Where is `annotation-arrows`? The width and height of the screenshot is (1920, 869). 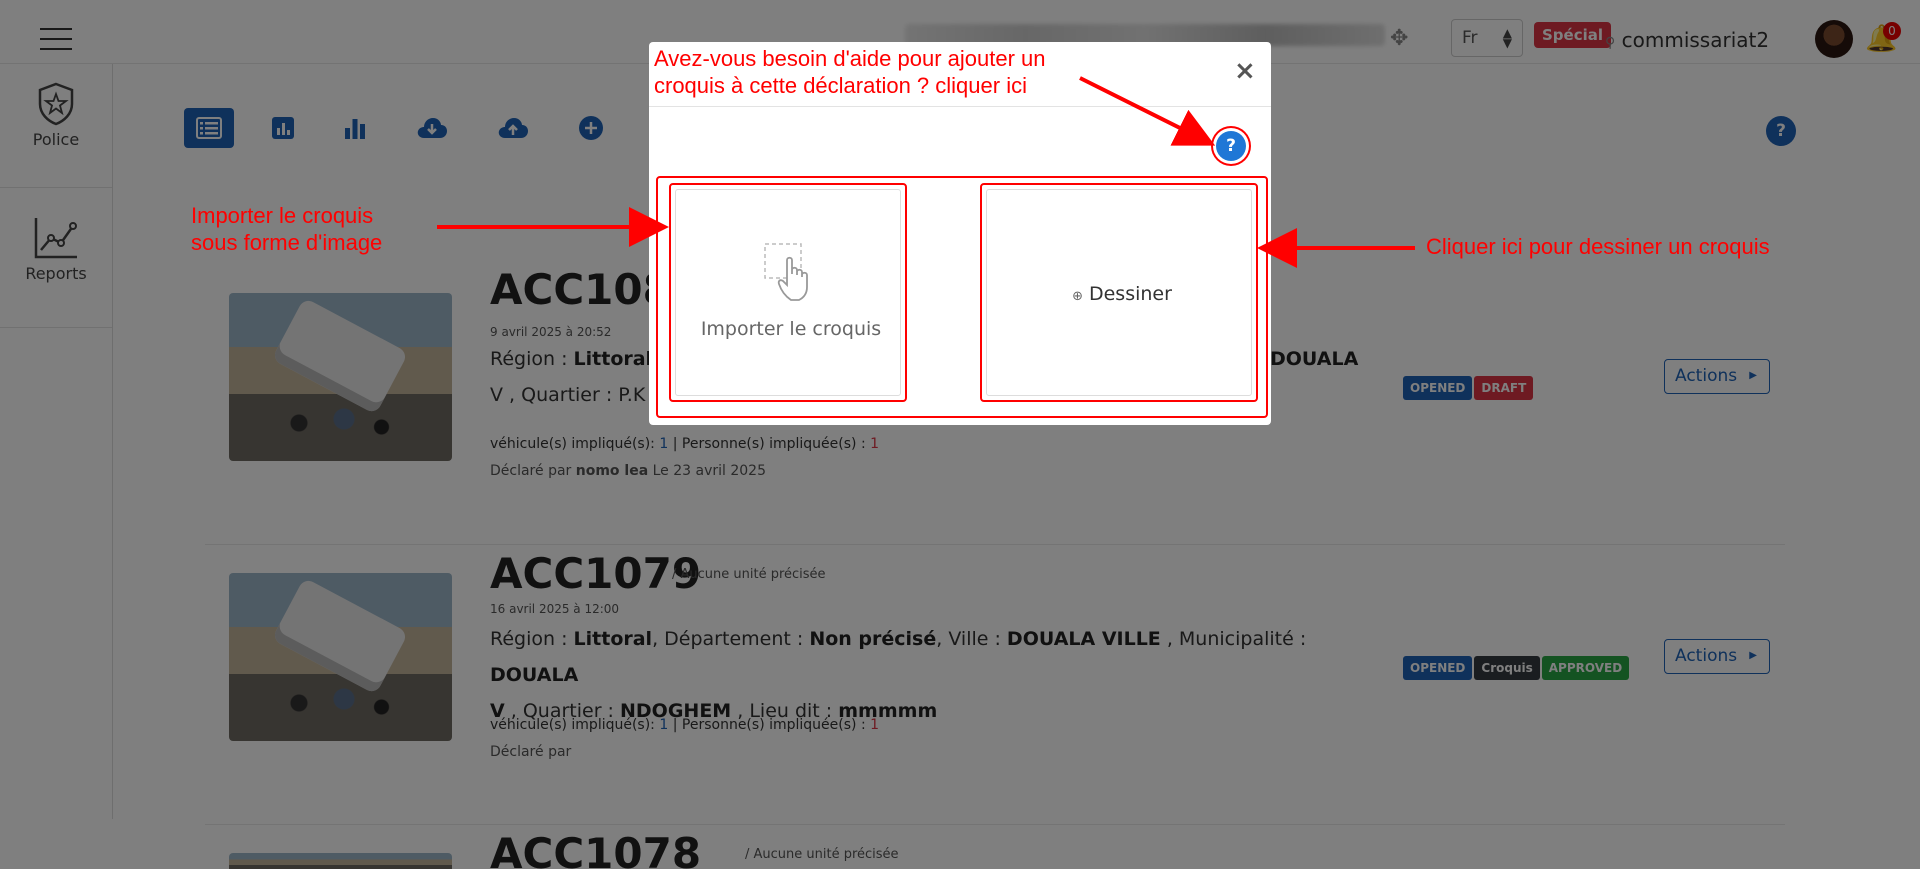
annotation-arrows is located at coordinates (926, 172).